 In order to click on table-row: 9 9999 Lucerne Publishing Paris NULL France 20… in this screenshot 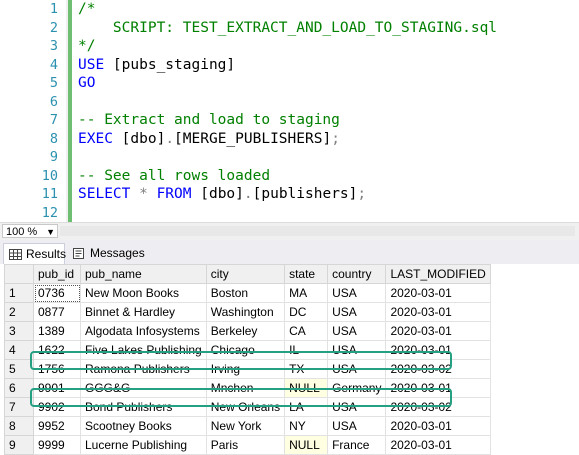, I will do `click(247, 445)`.